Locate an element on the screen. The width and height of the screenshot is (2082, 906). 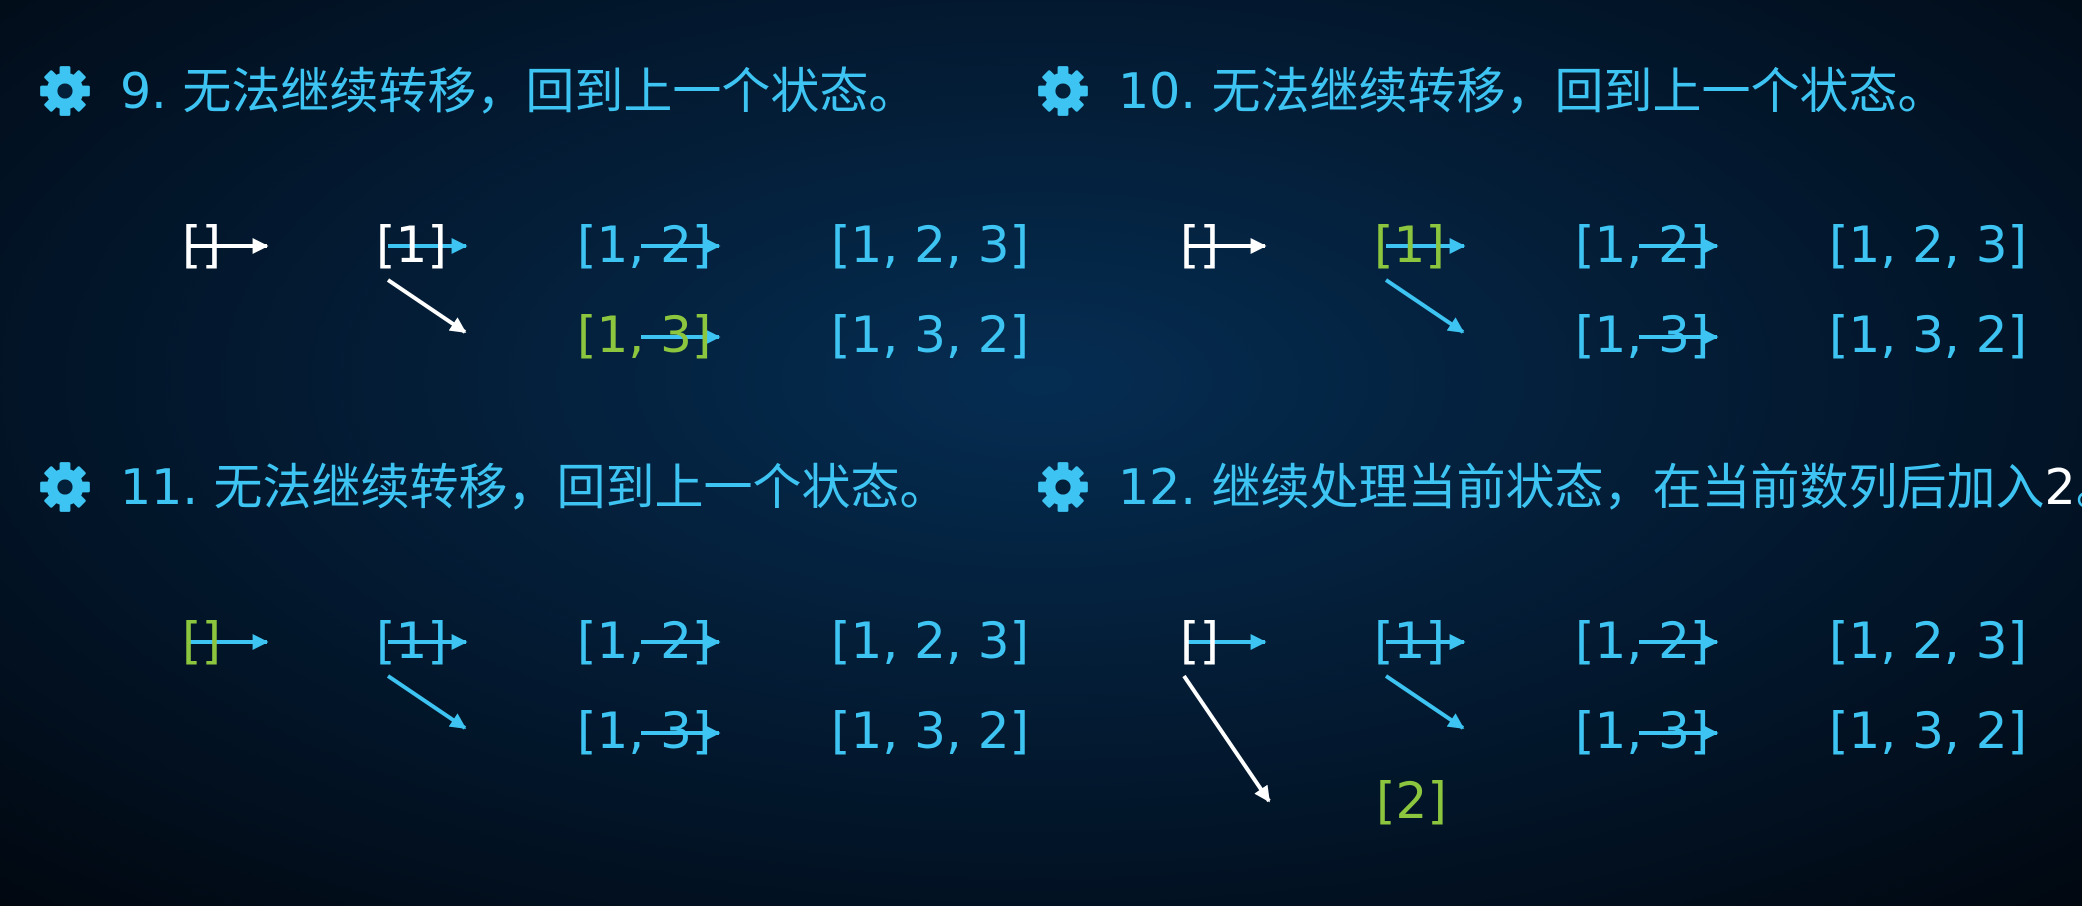
title-end: 。 is located at coordinates (2079, 487).